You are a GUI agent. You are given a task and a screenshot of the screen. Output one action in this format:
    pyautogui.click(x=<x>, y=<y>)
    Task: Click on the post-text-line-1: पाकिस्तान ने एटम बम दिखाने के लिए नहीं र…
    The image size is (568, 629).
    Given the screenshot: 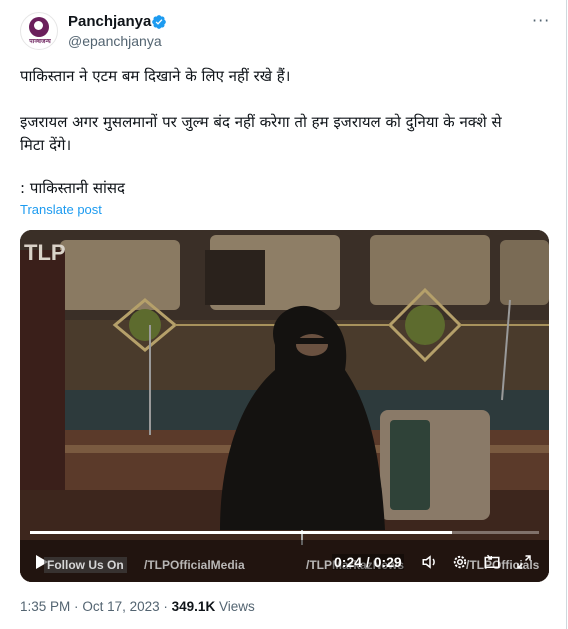 What is the action you would take?
    pyautogui.click(x=155, y=76)
    